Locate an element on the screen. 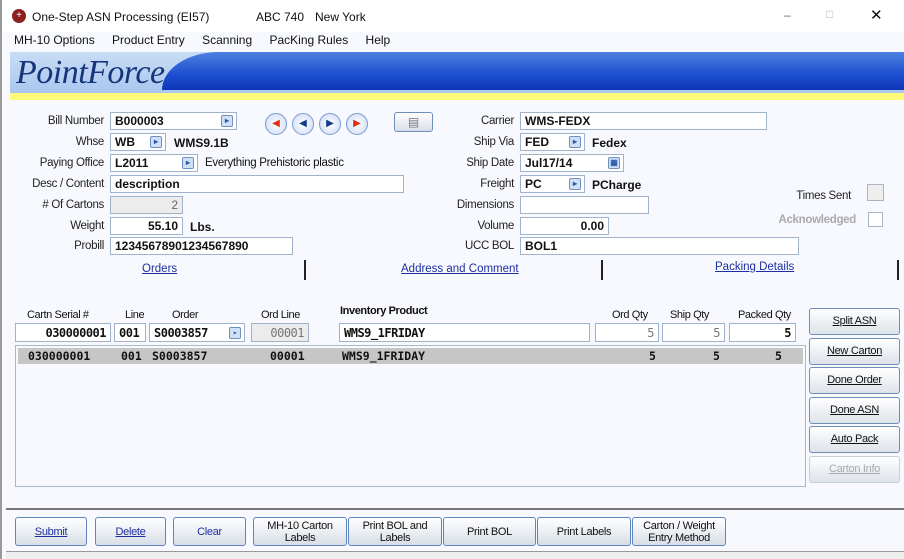  print-labels-button: Print Labels is located at coordinates (584, 531).